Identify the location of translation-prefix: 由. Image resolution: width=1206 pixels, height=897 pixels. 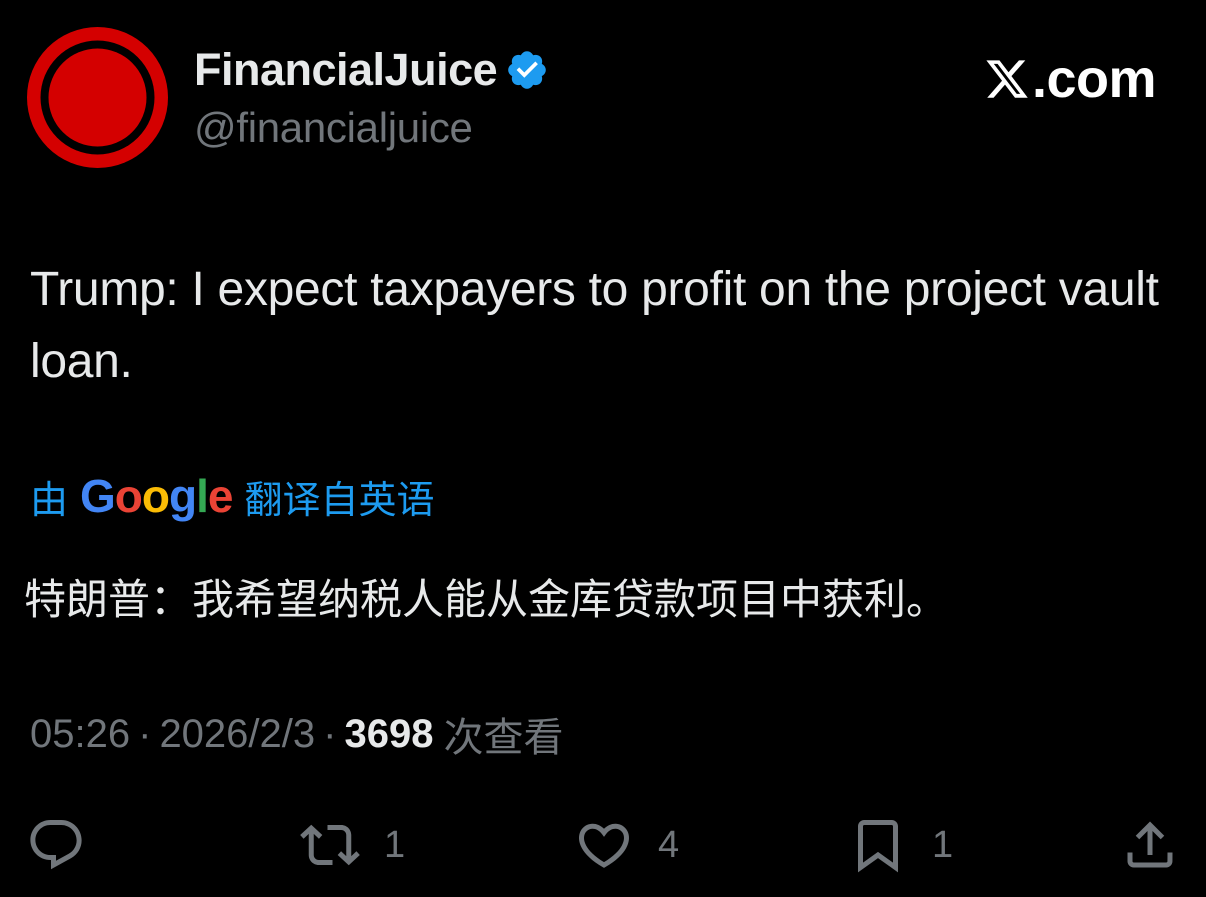
(49, 500).